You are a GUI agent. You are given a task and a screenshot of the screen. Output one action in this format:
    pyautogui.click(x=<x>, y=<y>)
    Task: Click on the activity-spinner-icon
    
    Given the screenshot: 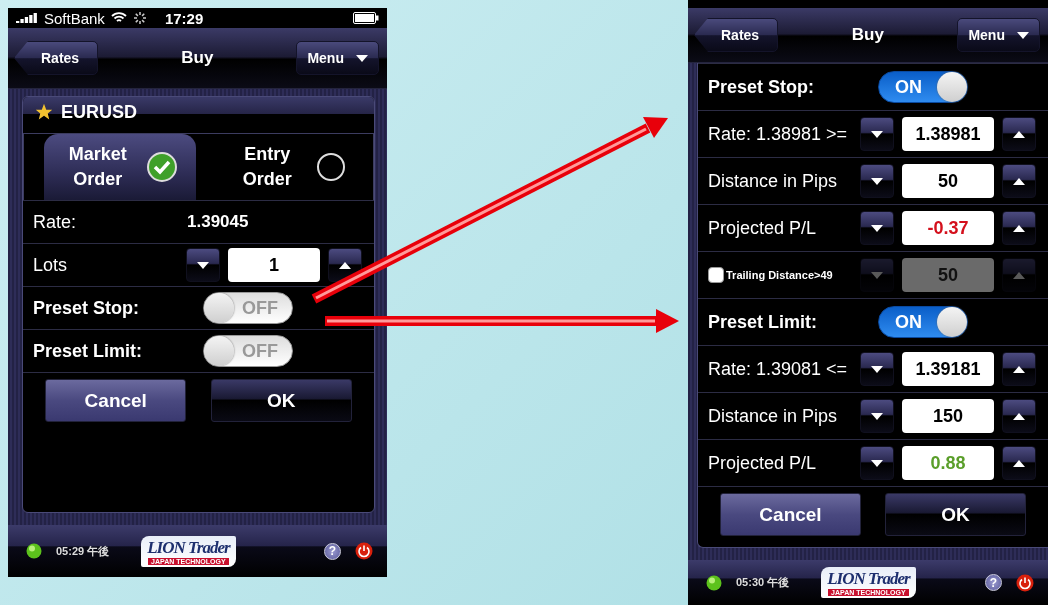 What is the action you would take?
    pyautogui.click(x=139, y=18)
    